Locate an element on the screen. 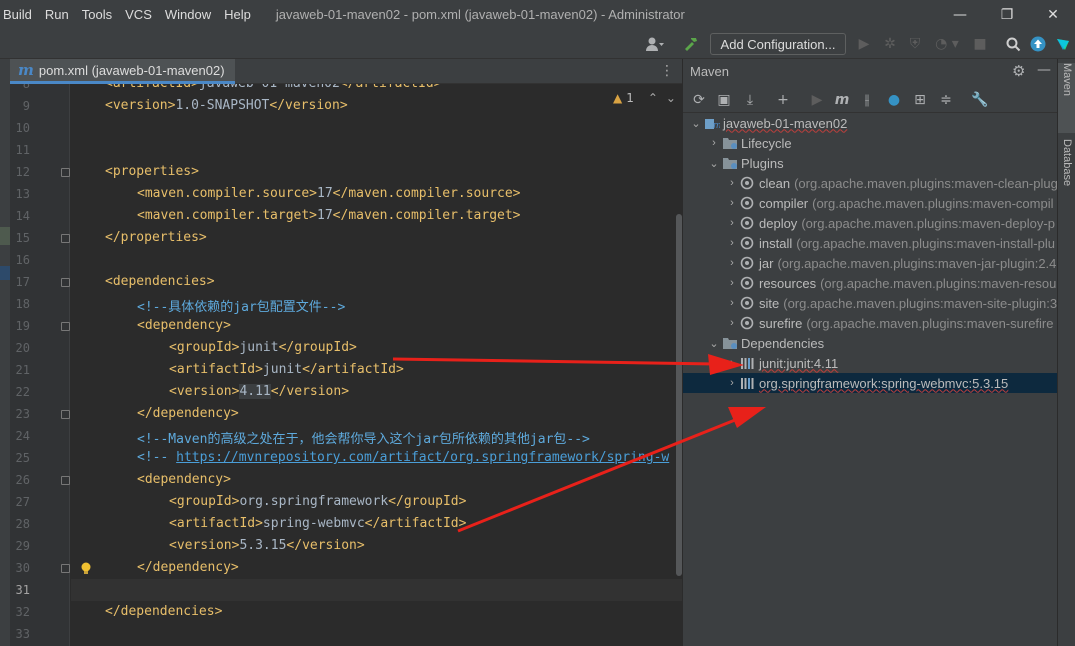  maven-title: Maven is located at coordinates (710, 71).